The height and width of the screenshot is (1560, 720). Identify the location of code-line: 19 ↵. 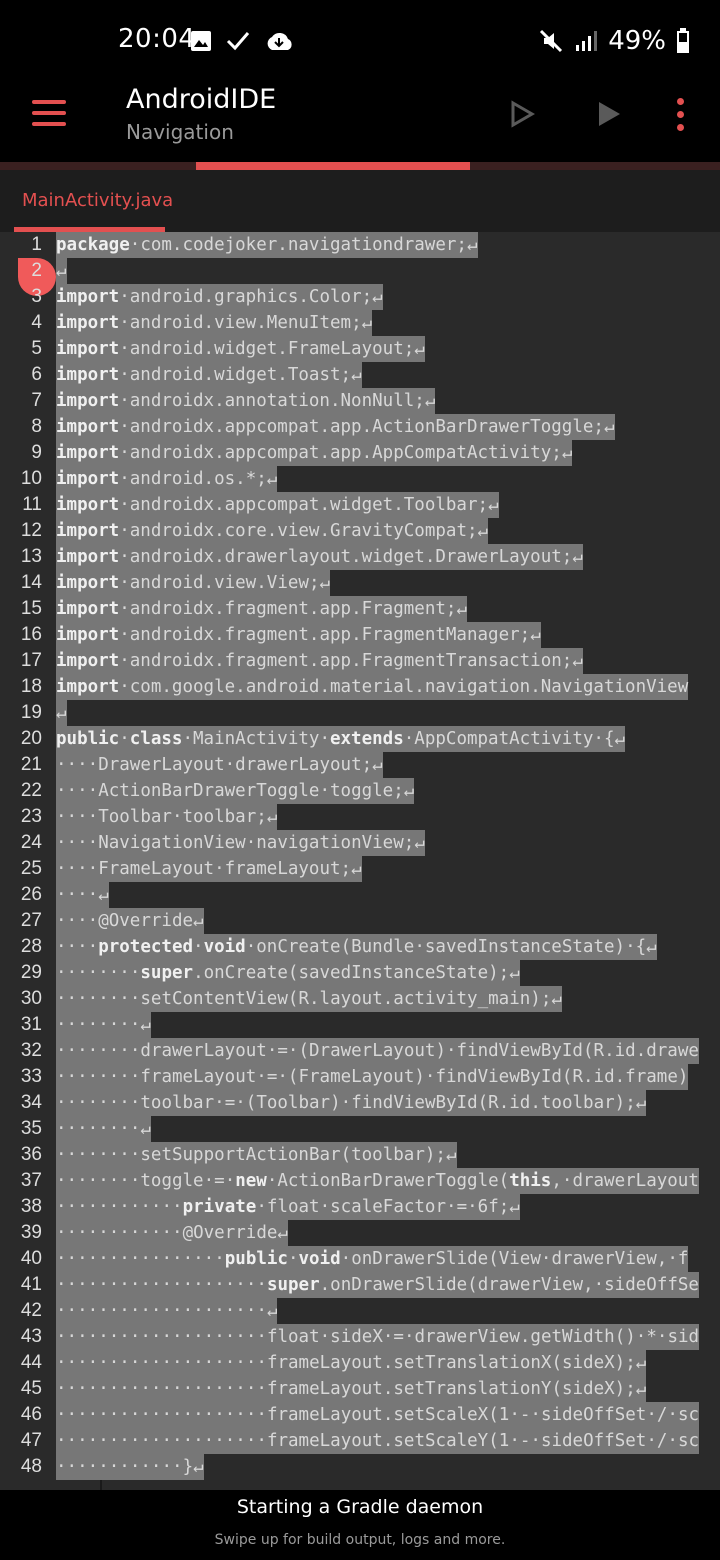
(360, 713).